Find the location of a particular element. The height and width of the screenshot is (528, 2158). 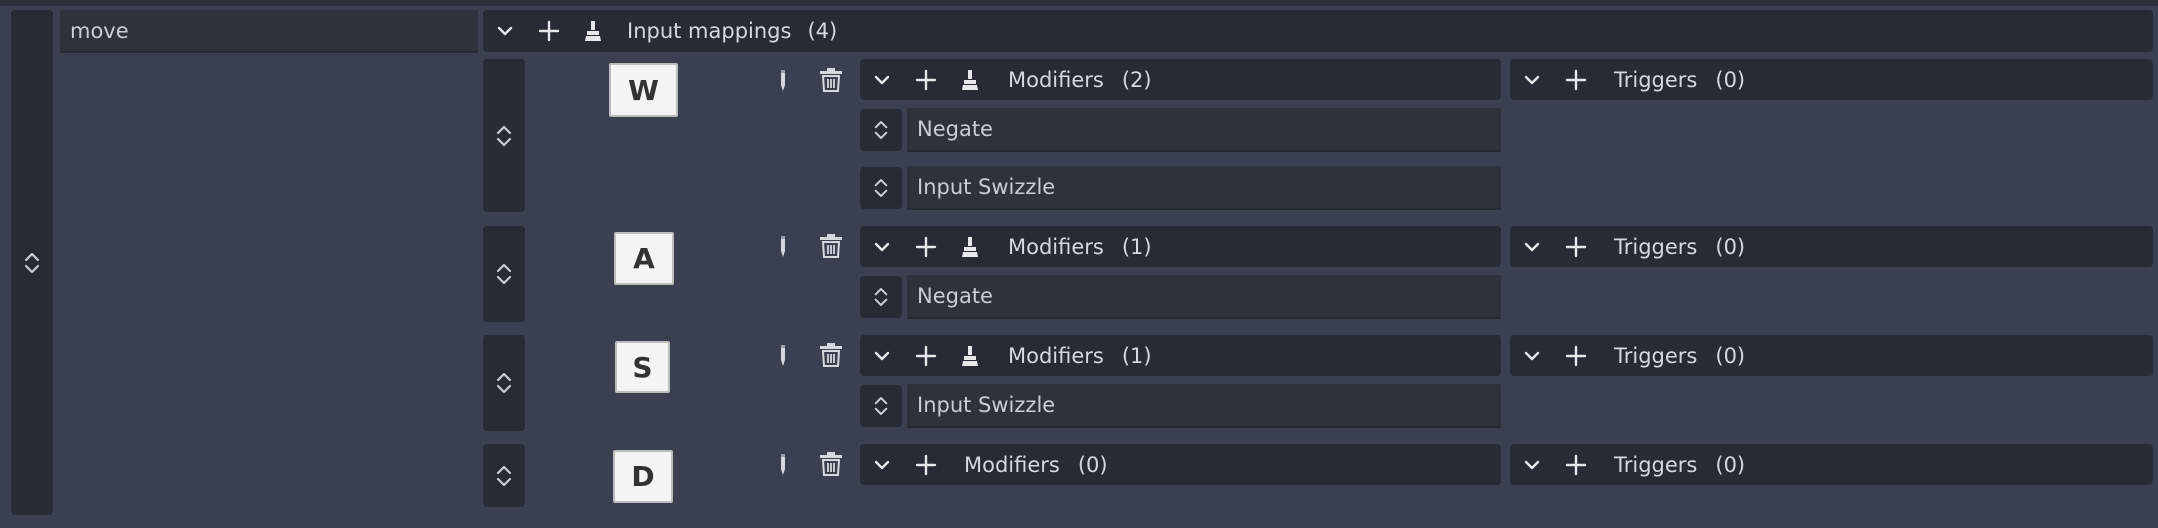

input-mappings-label: Input mappings is located at coordinates (709, 31).